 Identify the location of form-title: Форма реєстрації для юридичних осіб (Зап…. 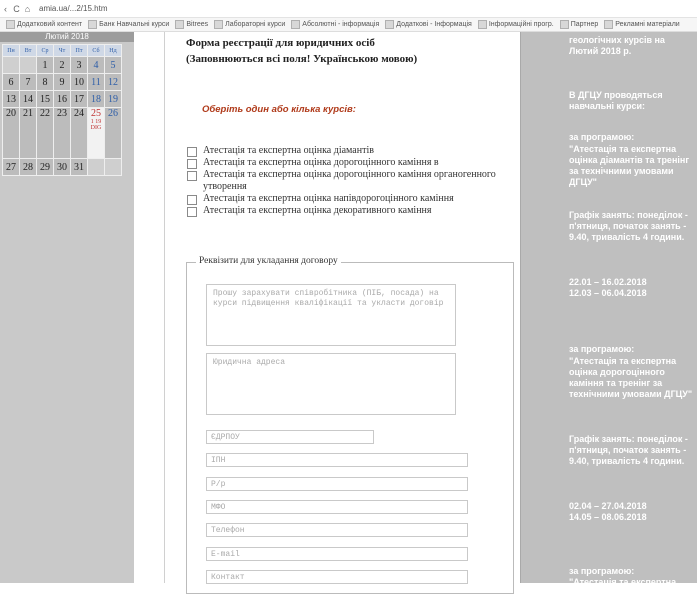
(301, 51).